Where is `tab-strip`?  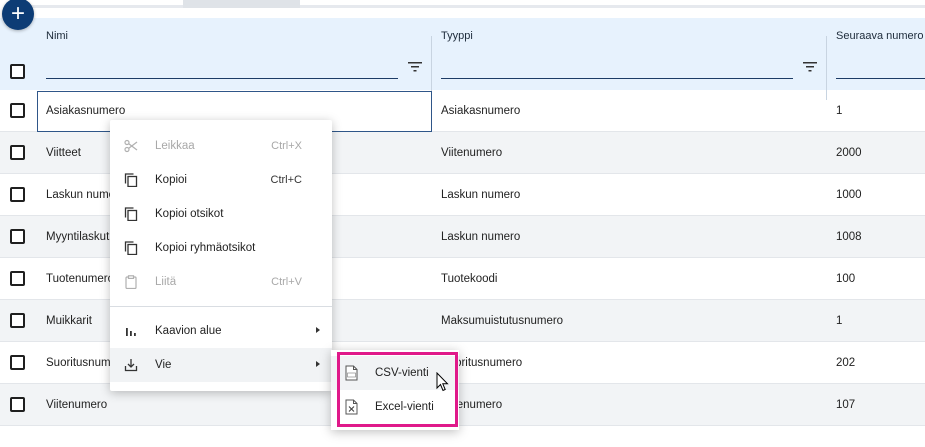 tab-strip is located at coordinates (462, 9).